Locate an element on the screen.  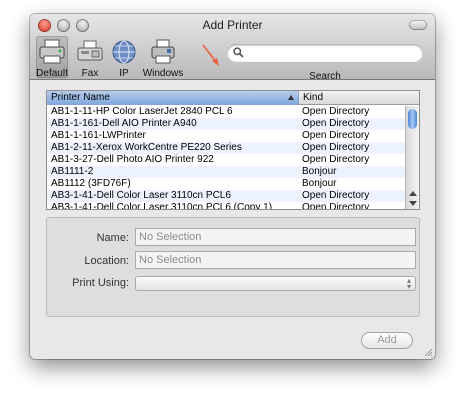
popup-arrows-icon: ▴ ▾ is located at coordinates (408, 283).